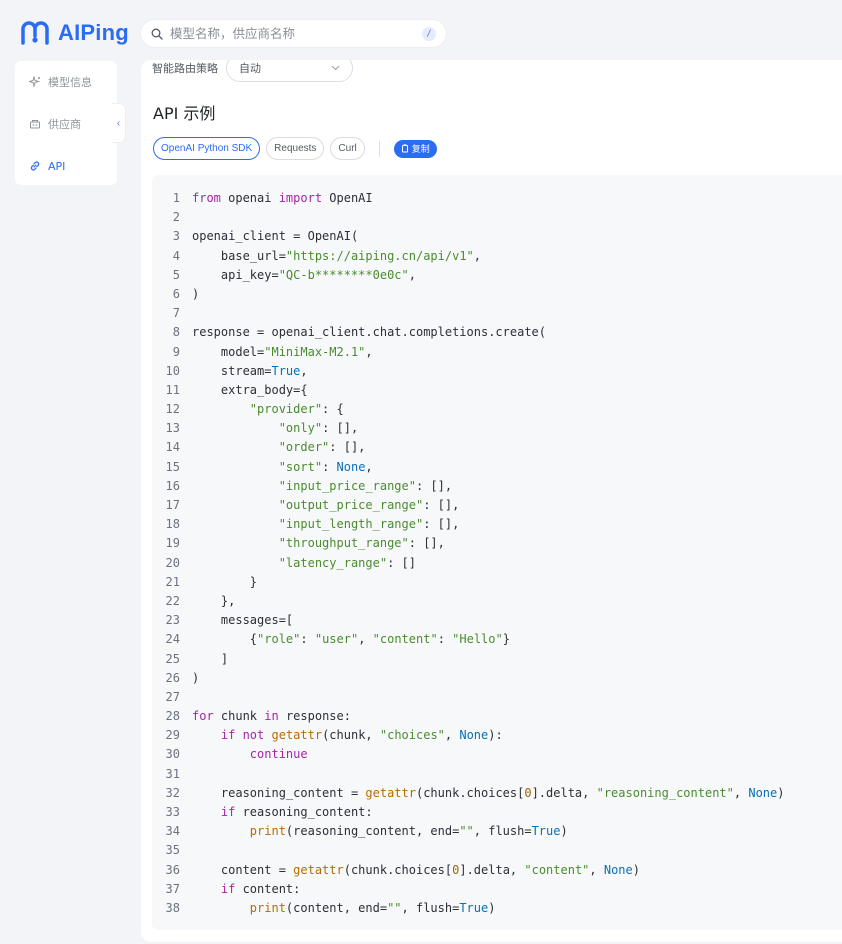  What do you see at coordinates (172, 735) in the screenshot?
I see `line-number: 29` at bounding box center [172, 735].